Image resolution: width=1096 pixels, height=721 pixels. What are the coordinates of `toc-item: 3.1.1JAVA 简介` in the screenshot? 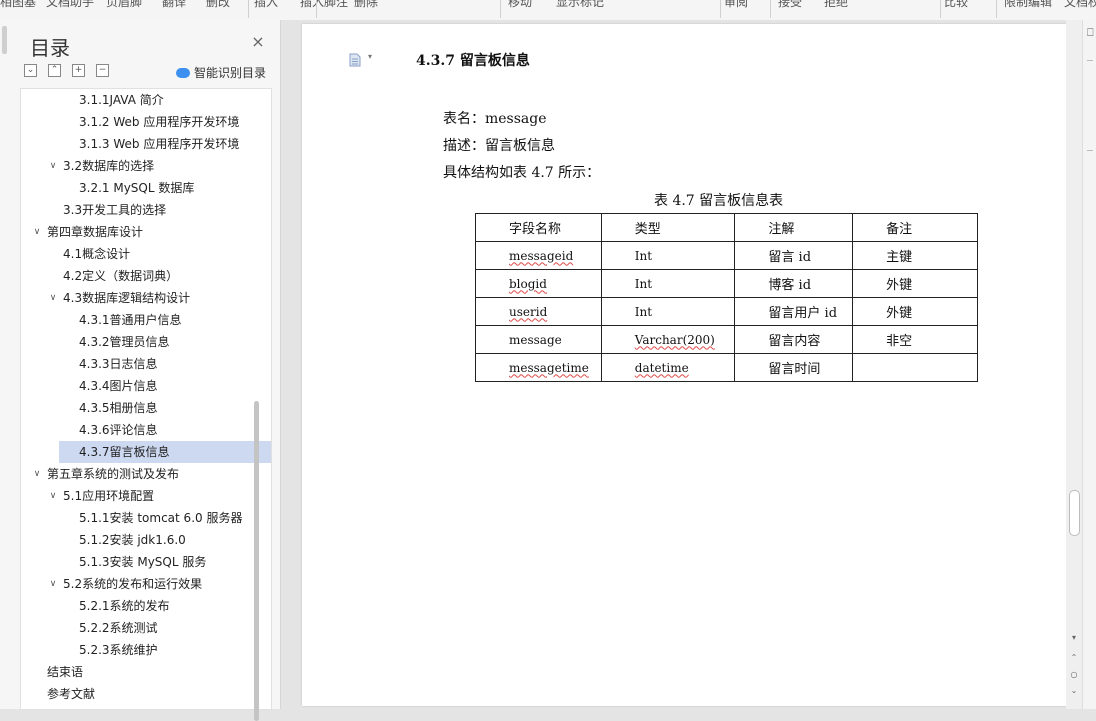 It's located at (146, 100).